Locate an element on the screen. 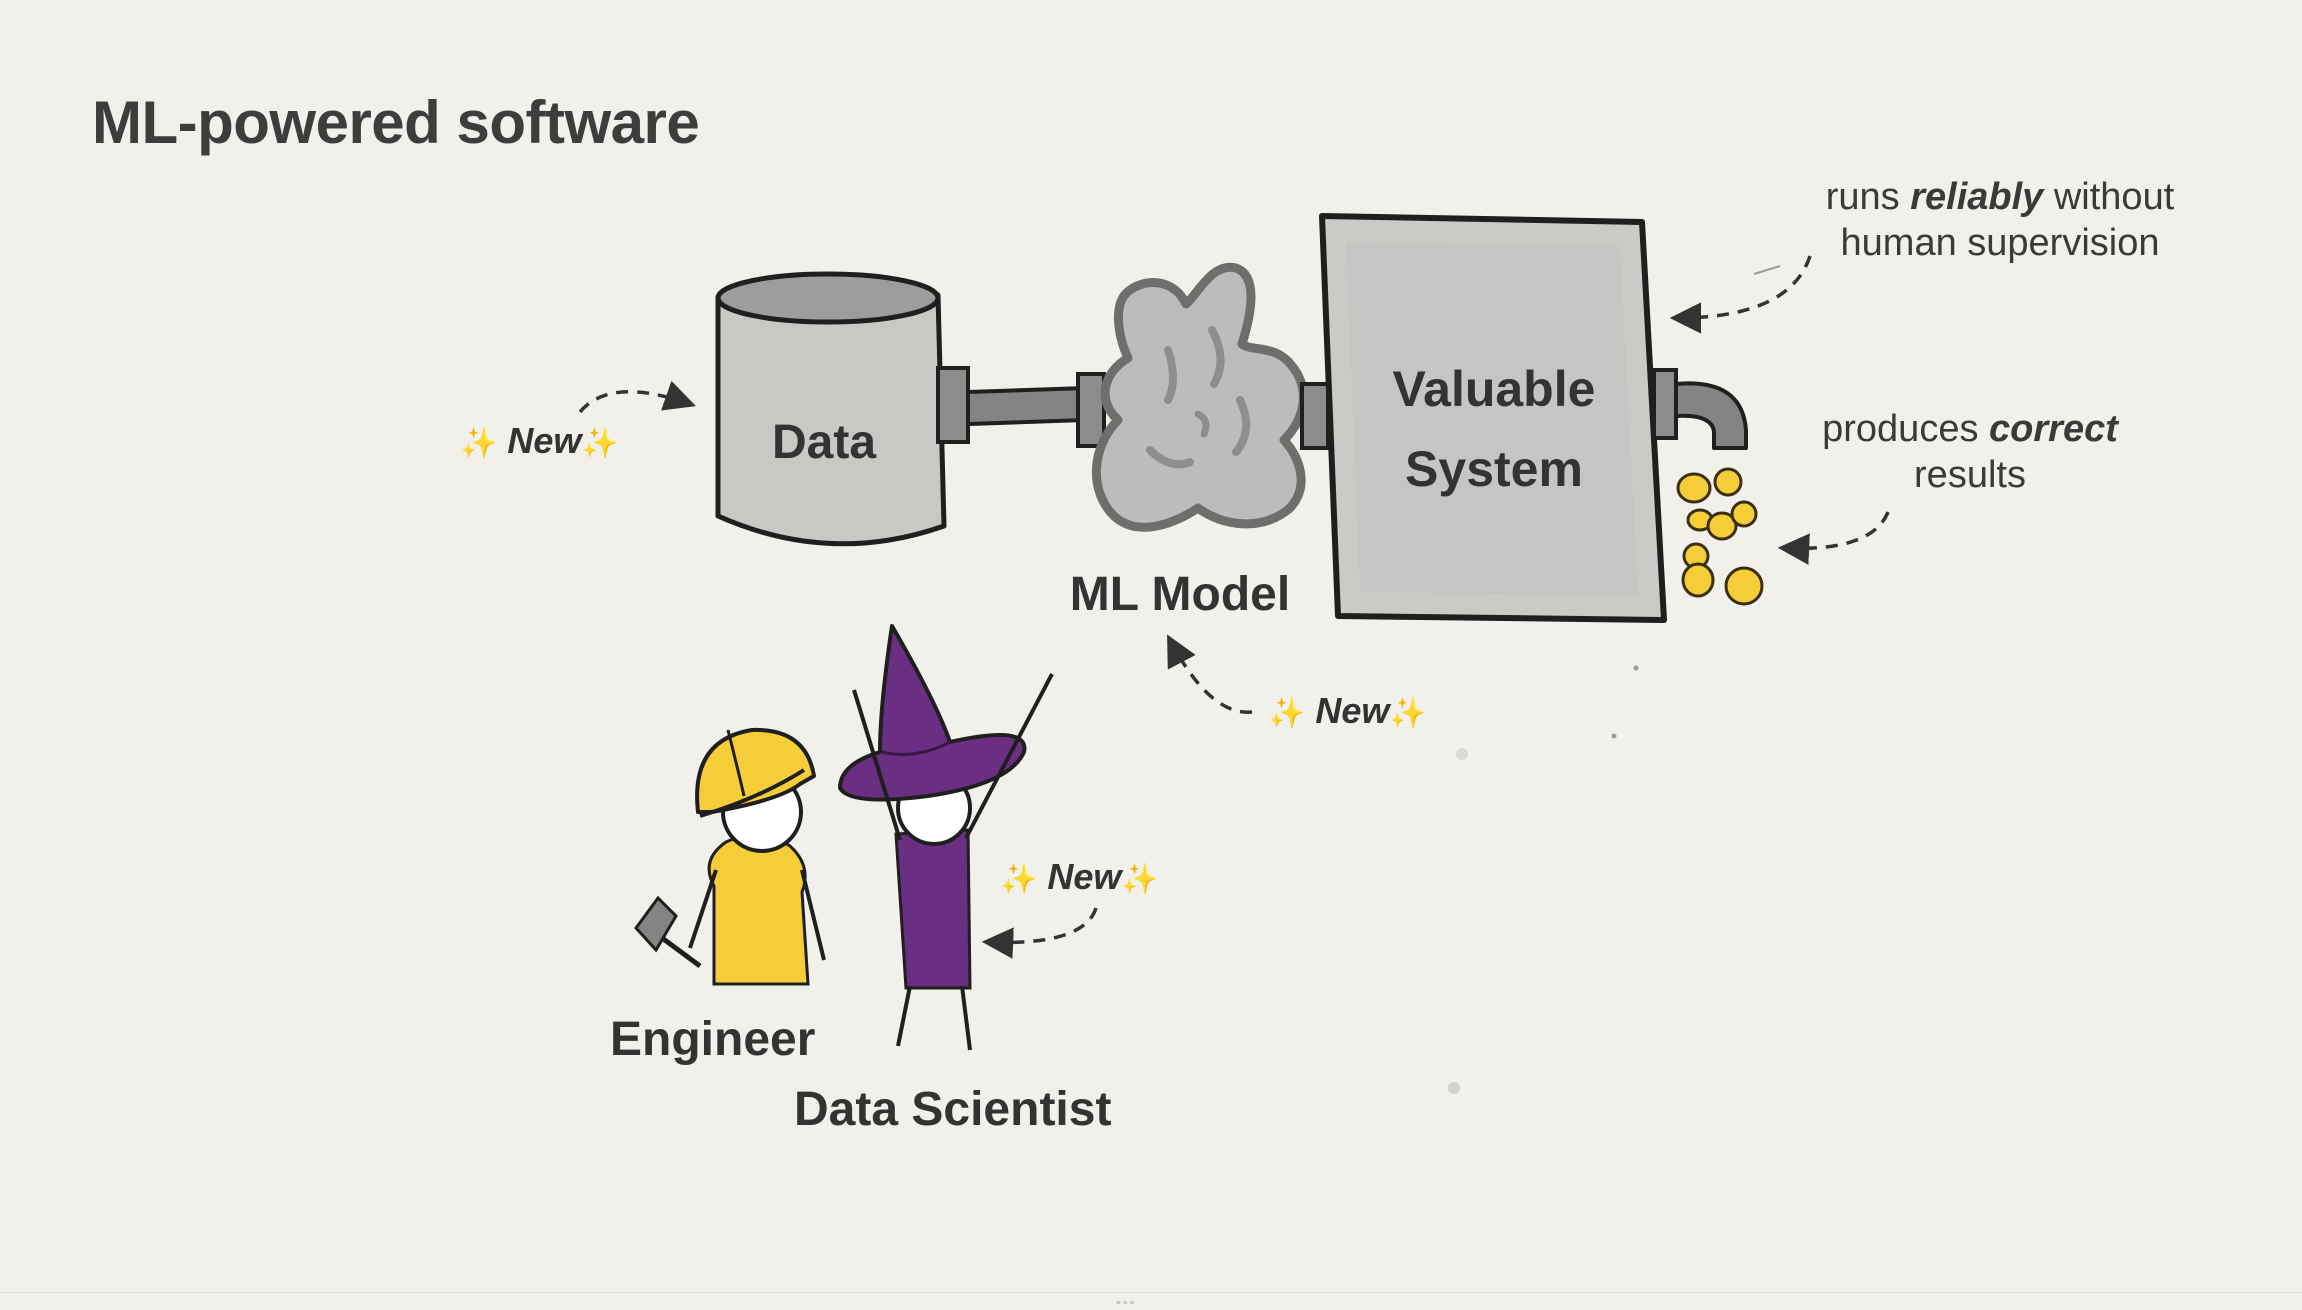  emphasis-correct: correct is located at coordinates (2053, 429).